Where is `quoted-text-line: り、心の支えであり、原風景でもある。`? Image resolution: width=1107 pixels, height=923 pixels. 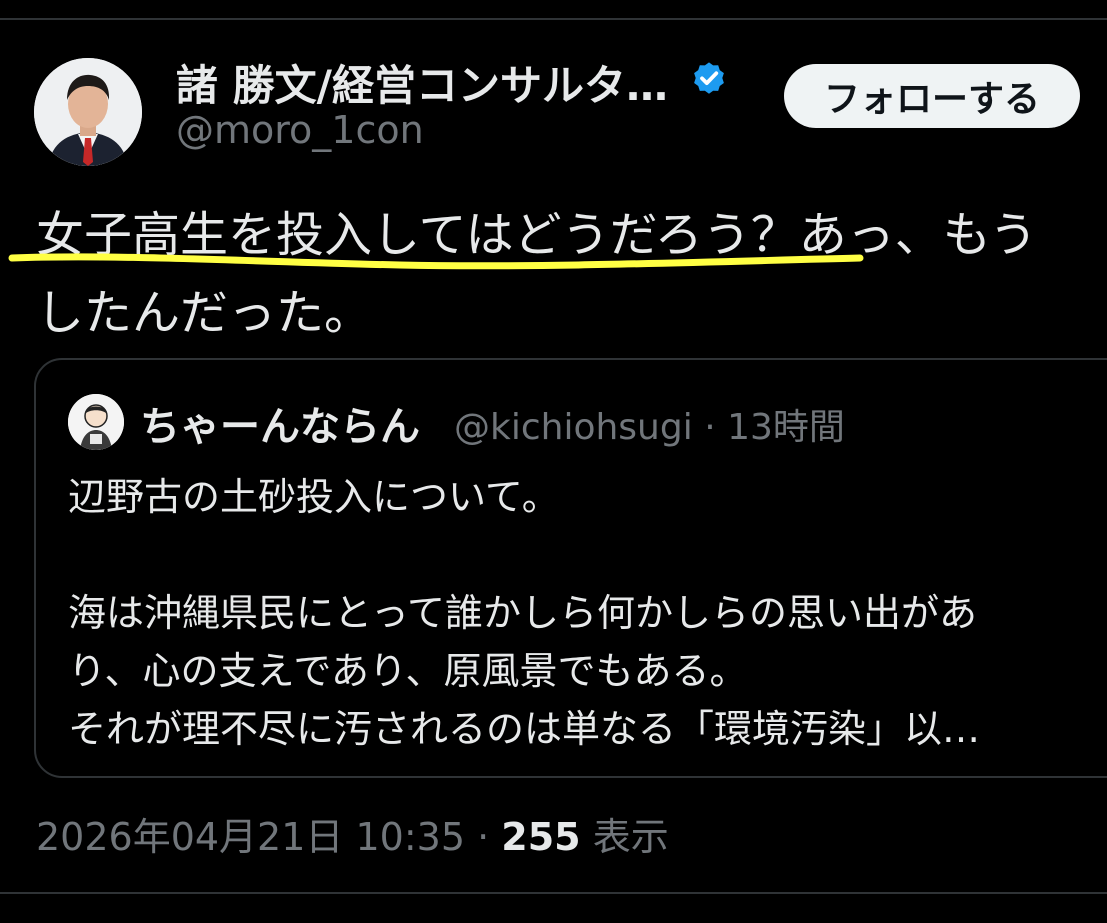
quoted-text-line: り、心の支えであり、原風景でもある。 is located at coordinates (408, 671).